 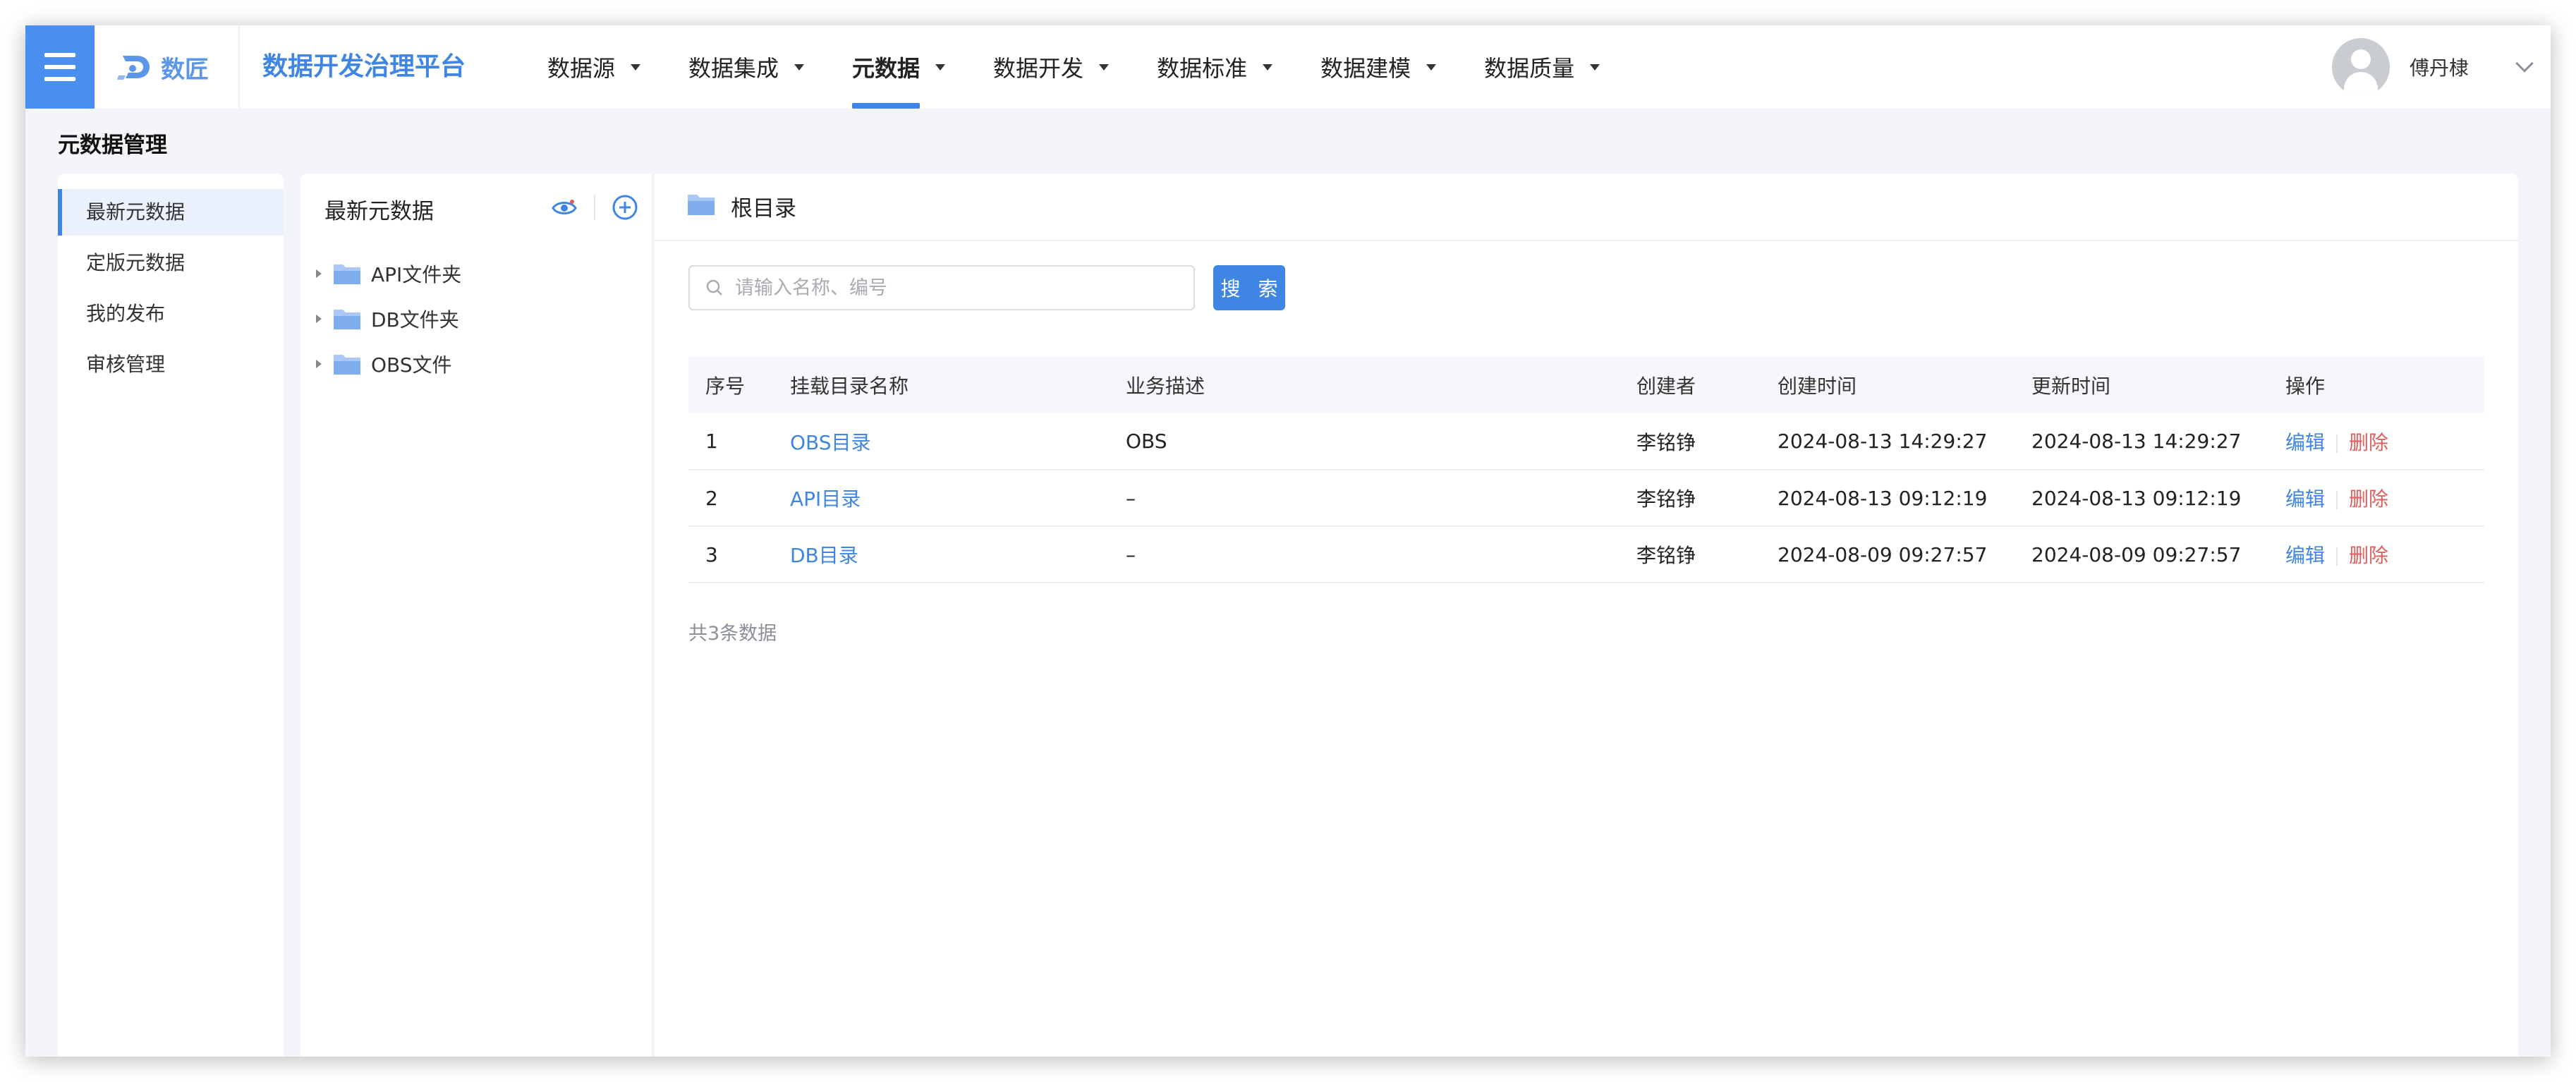 What do you see at coordinates (2141, 499) in the screenshot?
I see `updated-time: 2024-08-13 09:12:19` at bounding box center [2141, 499].